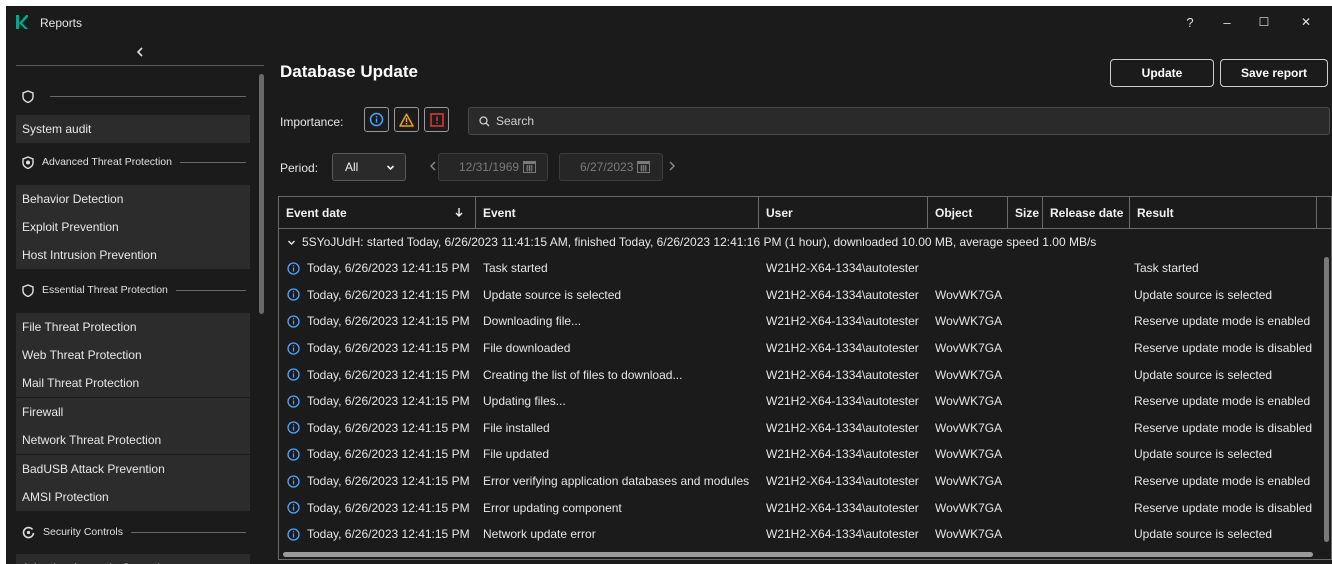 The width and height of the screenshot is (1332, 564). I want to click on period-select: All, so click(369, 167).